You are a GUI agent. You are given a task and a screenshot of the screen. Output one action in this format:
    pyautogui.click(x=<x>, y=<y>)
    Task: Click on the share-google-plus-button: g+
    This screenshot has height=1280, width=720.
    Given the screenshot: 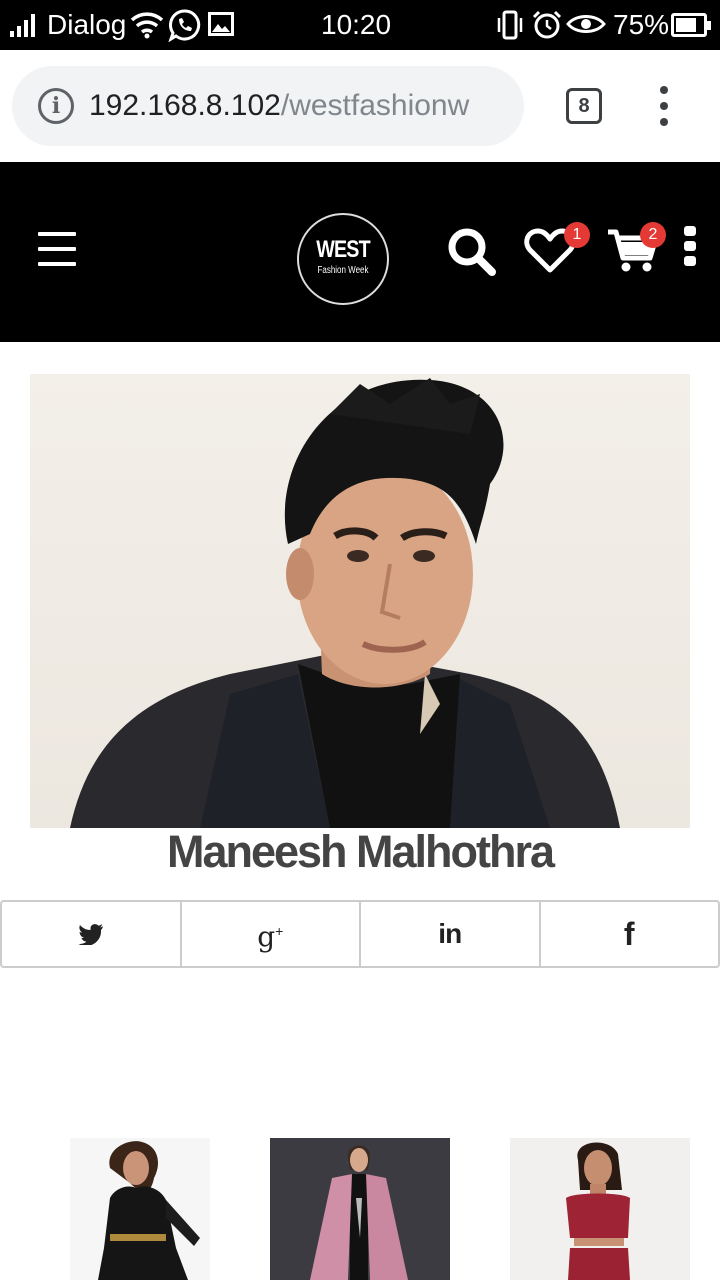 What is the action you would take?
    pyautogui.click(x=270, y=934)
    